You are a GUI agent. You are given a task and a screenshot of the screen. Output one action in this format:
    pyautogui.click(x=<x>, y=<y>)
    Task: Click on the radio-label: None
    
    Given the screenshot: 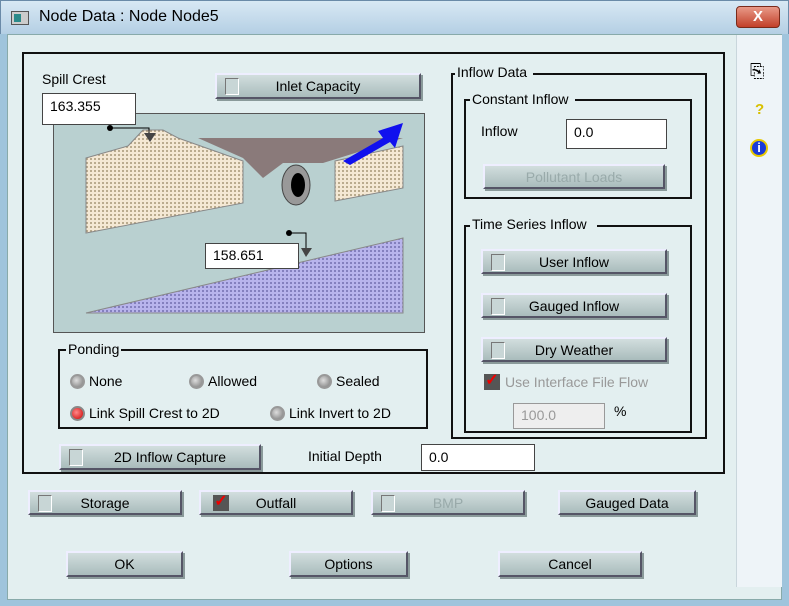 What is the action you would take?
    pyautogui.click(x=106, y=381)
    